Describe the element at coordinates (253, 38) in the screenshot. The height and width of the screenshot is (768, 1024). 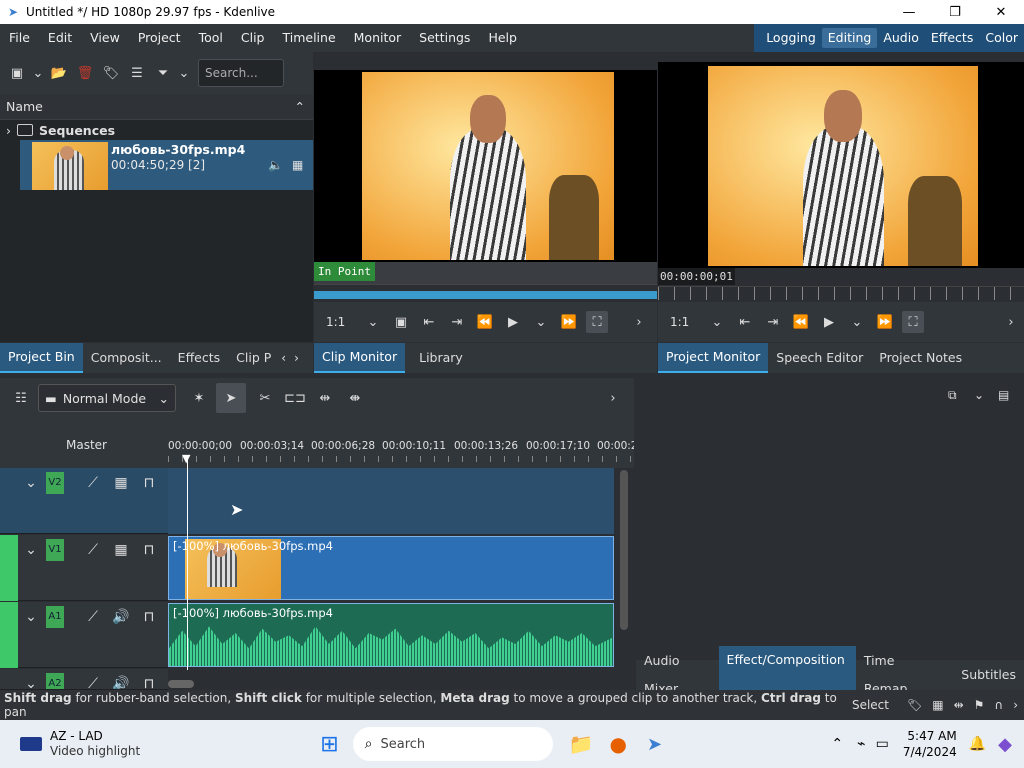
I see `menu-clip: Clip` at that location.